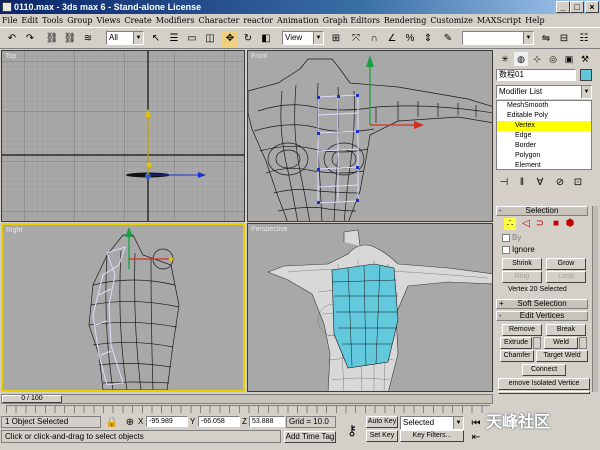 This screenshot has height=450, width=600. What do you see at coordinates (10, 56) in the screenshot?
I see `viewport-label-top: Top` at bounding box center [10, 56].